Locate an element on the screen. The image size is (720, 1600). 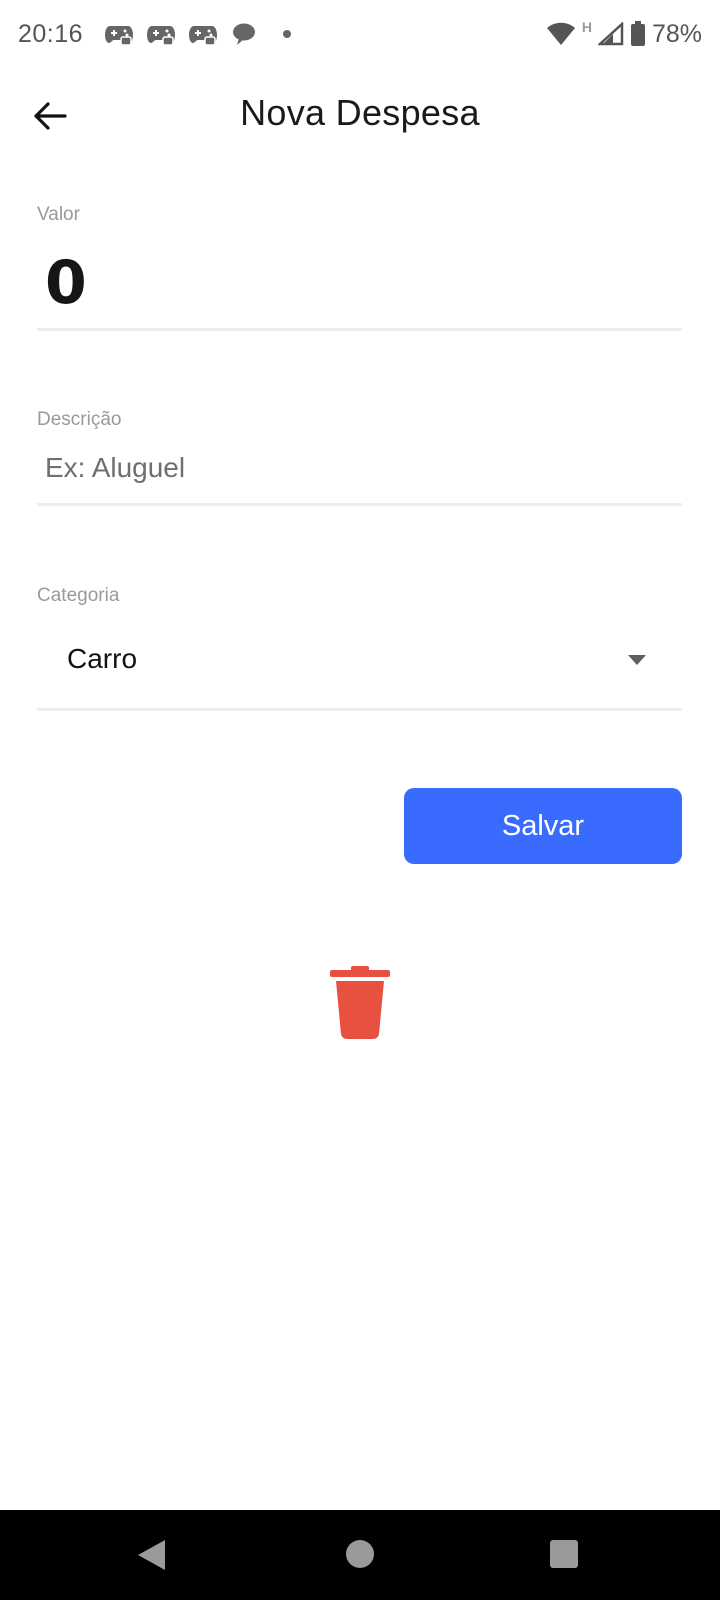
save-button: Salvar is located at coordinates (543, 826).